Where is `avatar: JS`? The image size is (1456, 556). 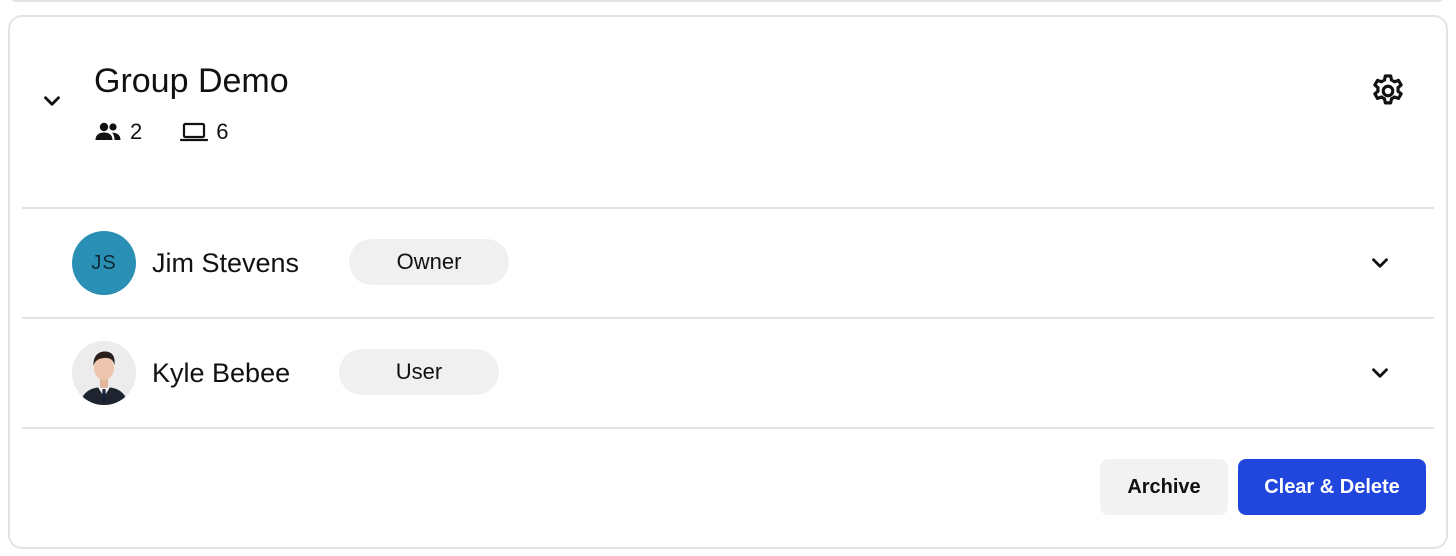
avatar: JS is located at coordinates (104, 263).